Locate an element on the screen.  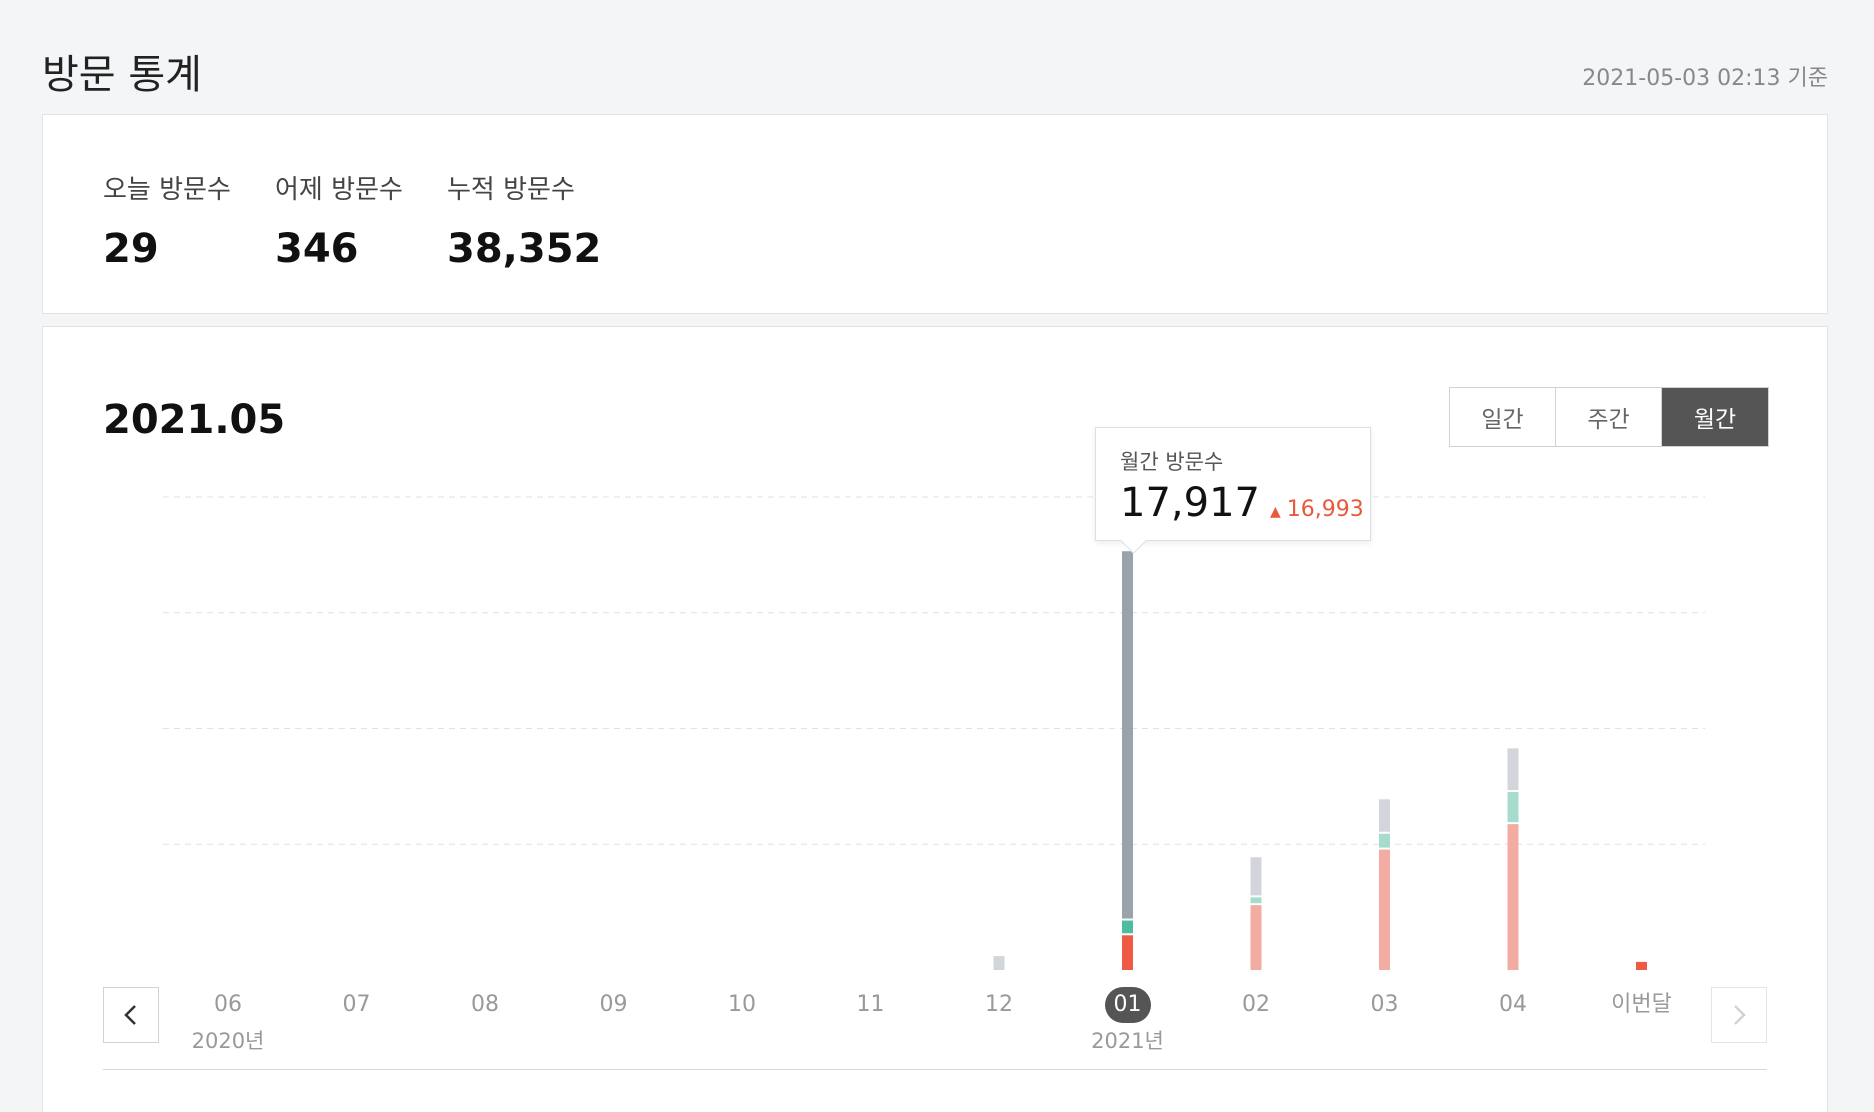
month-label-text: 12 is located at coordinates (999, 1004).